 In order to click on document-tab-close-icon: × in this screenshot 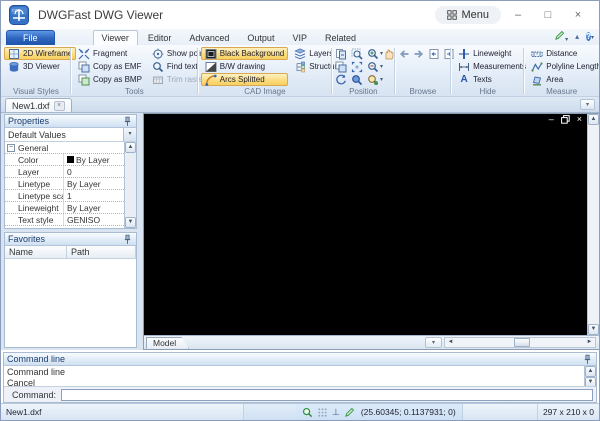, I will do `click(59, 105)`.